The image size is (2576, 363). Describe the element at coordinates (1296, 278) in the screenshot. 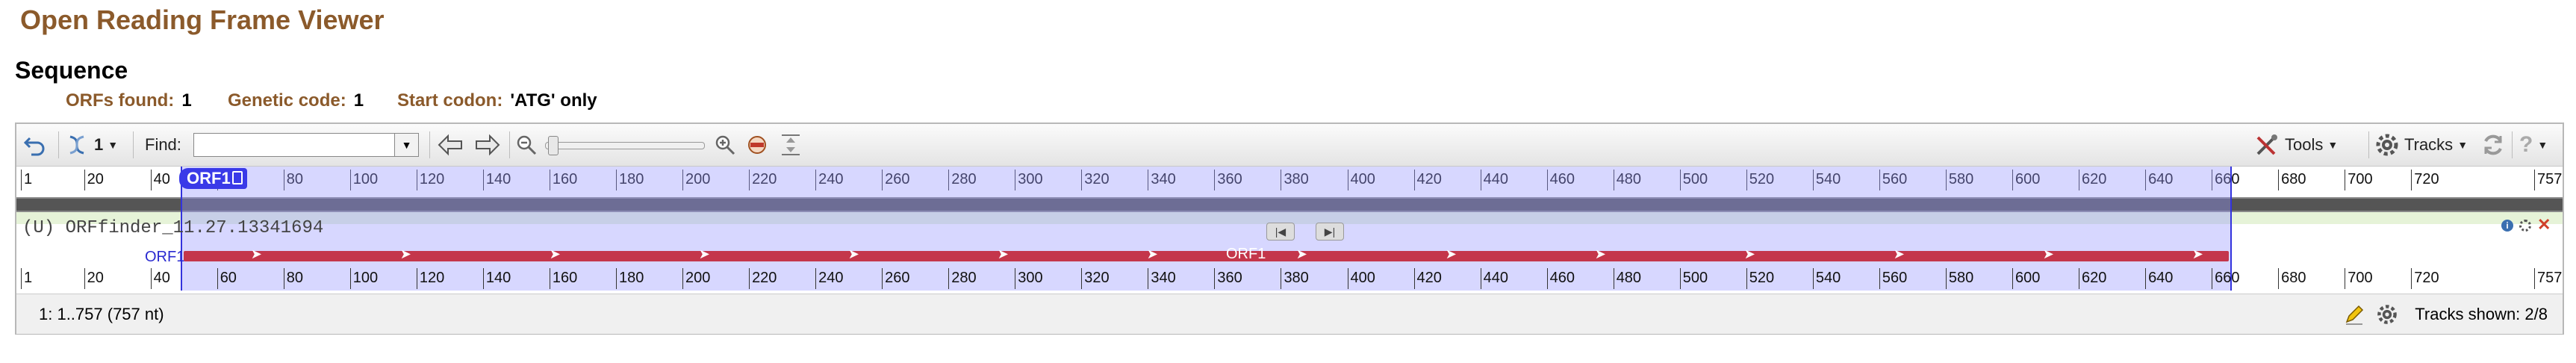

I see `tick-label: 380` at that location.